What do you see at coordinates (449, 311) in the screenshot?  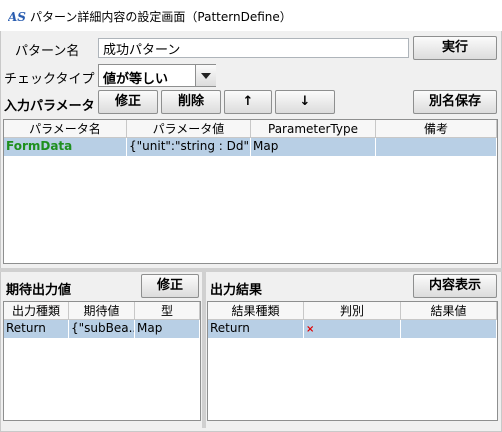 I see `col-header-result-value: 結果値` at bounding box center [449, 311].